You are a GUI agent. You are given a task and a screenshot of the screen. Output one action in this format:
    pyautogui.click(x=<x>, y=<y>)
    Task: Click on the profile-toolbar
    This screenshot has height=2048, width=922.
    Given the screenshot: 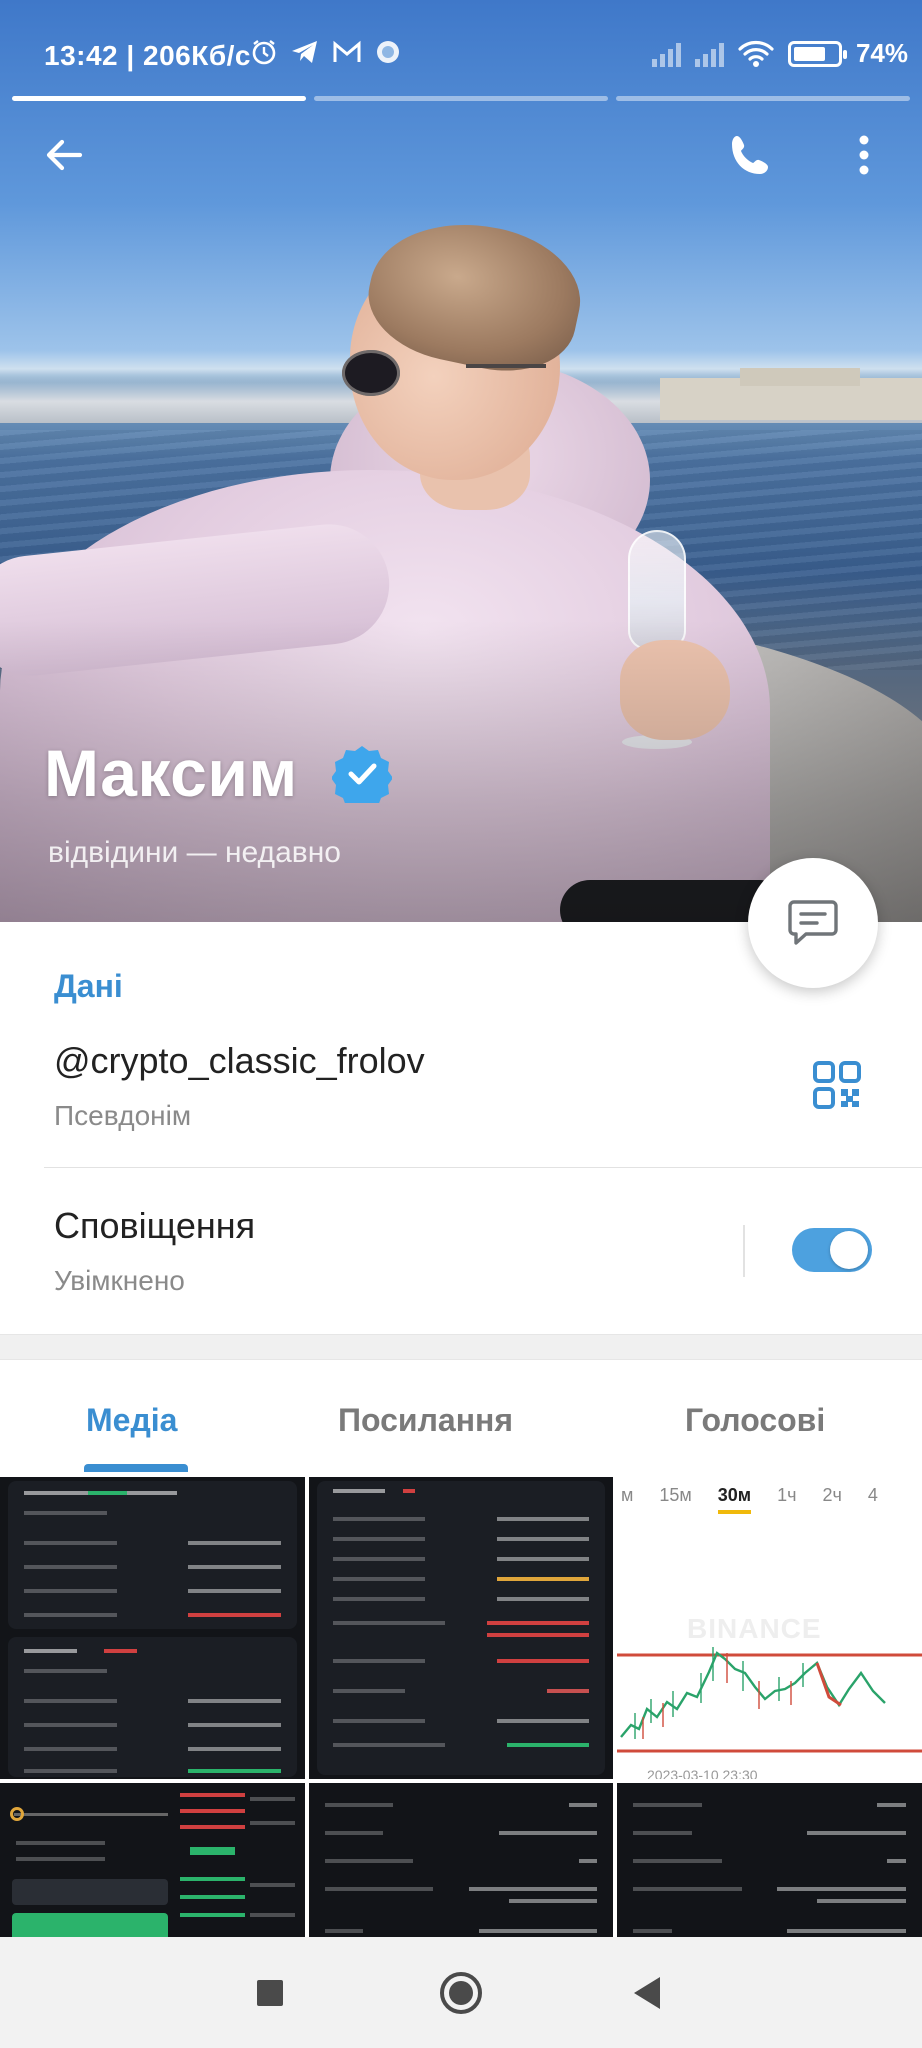 What is the action you would take?
    pyautogui.click(x=461, y=155)
    